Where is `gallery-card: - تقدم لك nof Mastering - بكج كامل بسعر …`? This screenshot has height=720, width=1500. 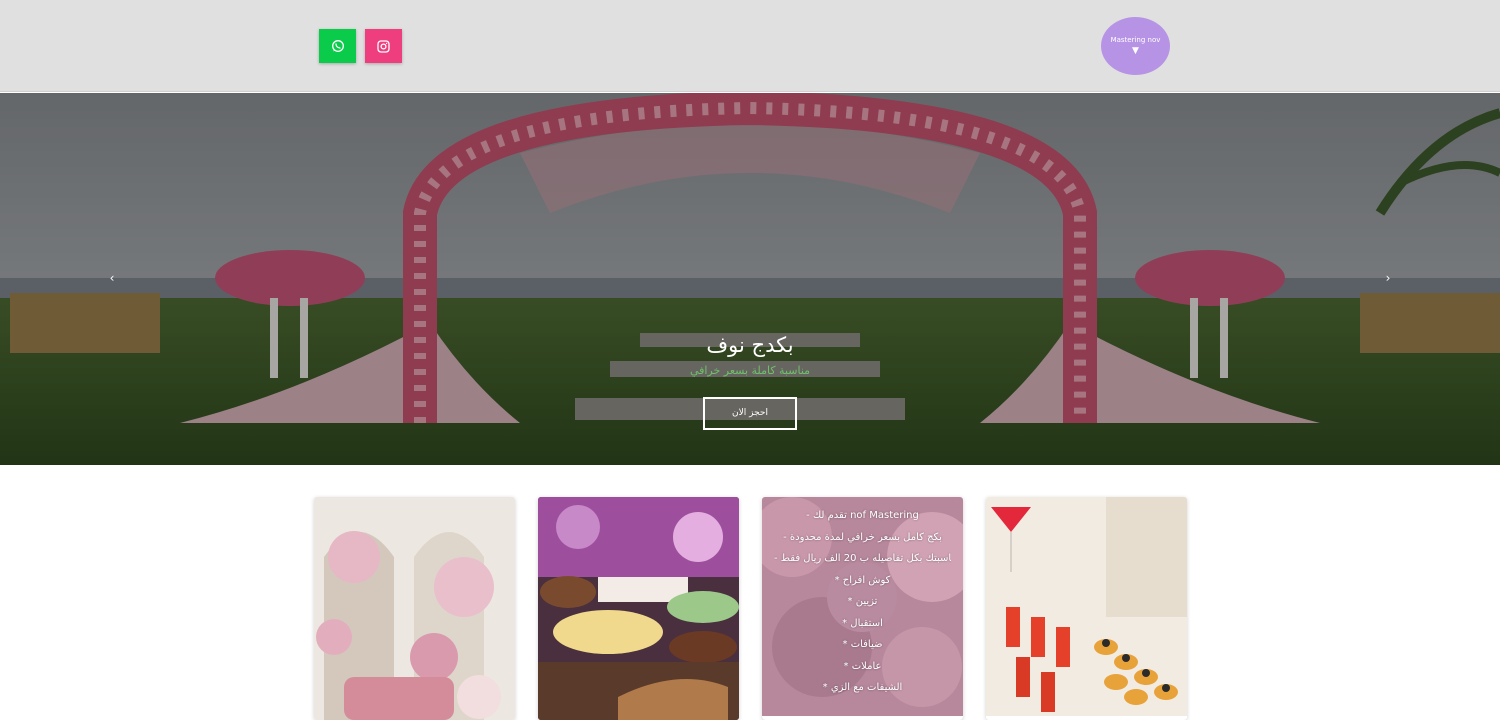 gallery-card: - تقدم لك nof Mastering - بكج كامل بسعر … is located at coordinates (862, 608).